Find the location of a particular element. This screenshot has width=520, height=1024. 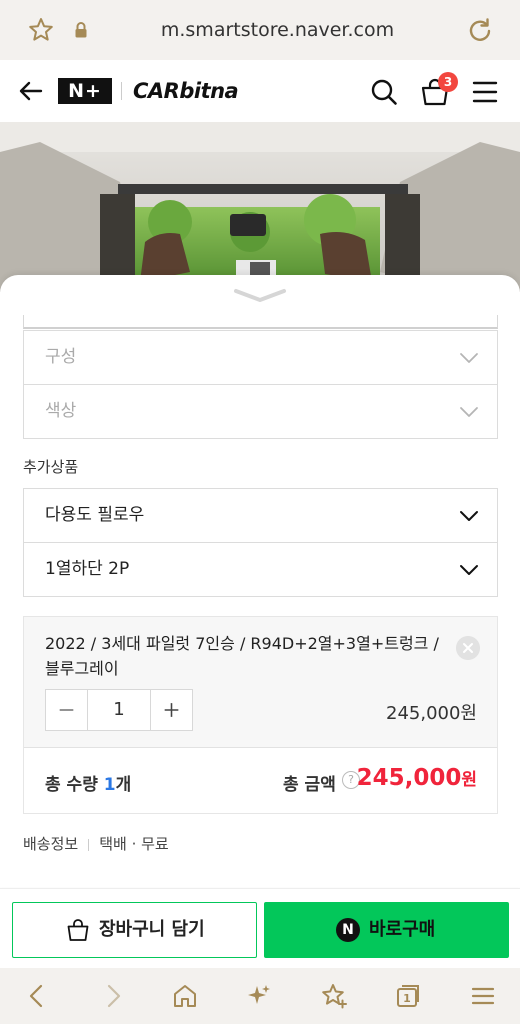

previous-option-box is located at coordinates (260, 322).